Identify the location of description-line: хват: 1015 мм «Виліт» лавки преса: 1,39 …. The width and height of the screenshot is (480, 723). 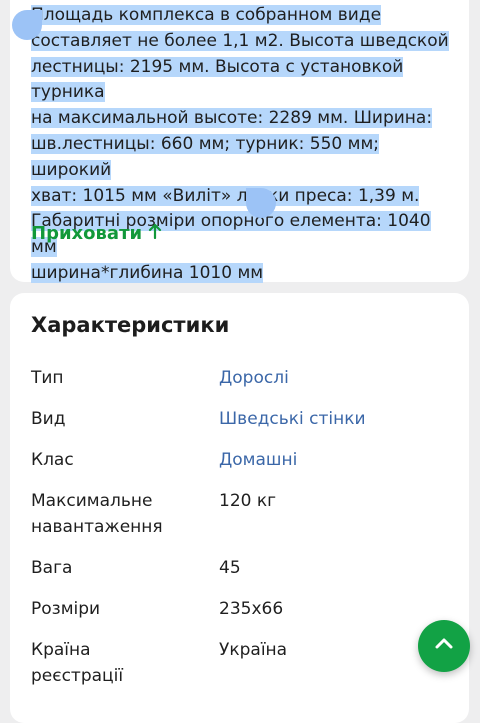
(225, 195).